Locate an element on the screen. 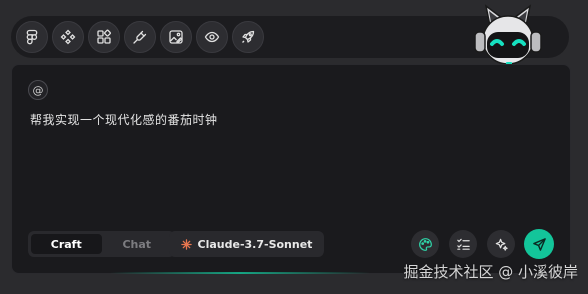 The height and width of the screenshot is (294, 588). rocket-icon is located at coordinates (248, 36).